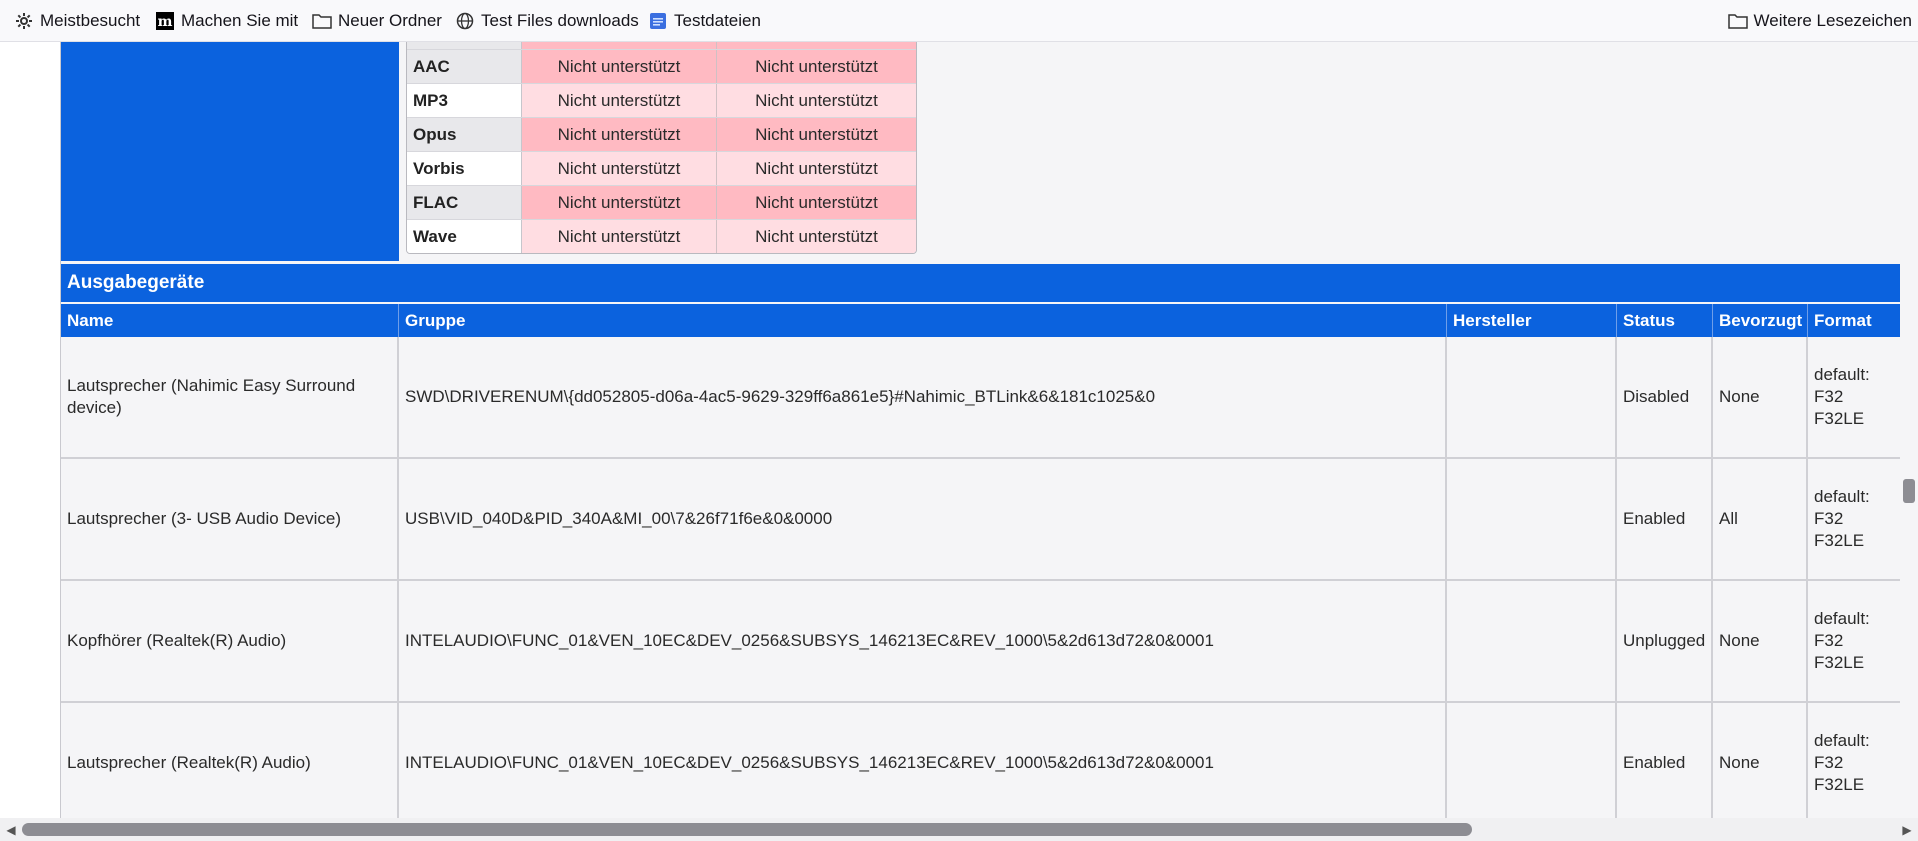 This screenshot has height=841, width=1918. I want to click on scroll-right-arrow-icon: ▶, so click(1907, 829).